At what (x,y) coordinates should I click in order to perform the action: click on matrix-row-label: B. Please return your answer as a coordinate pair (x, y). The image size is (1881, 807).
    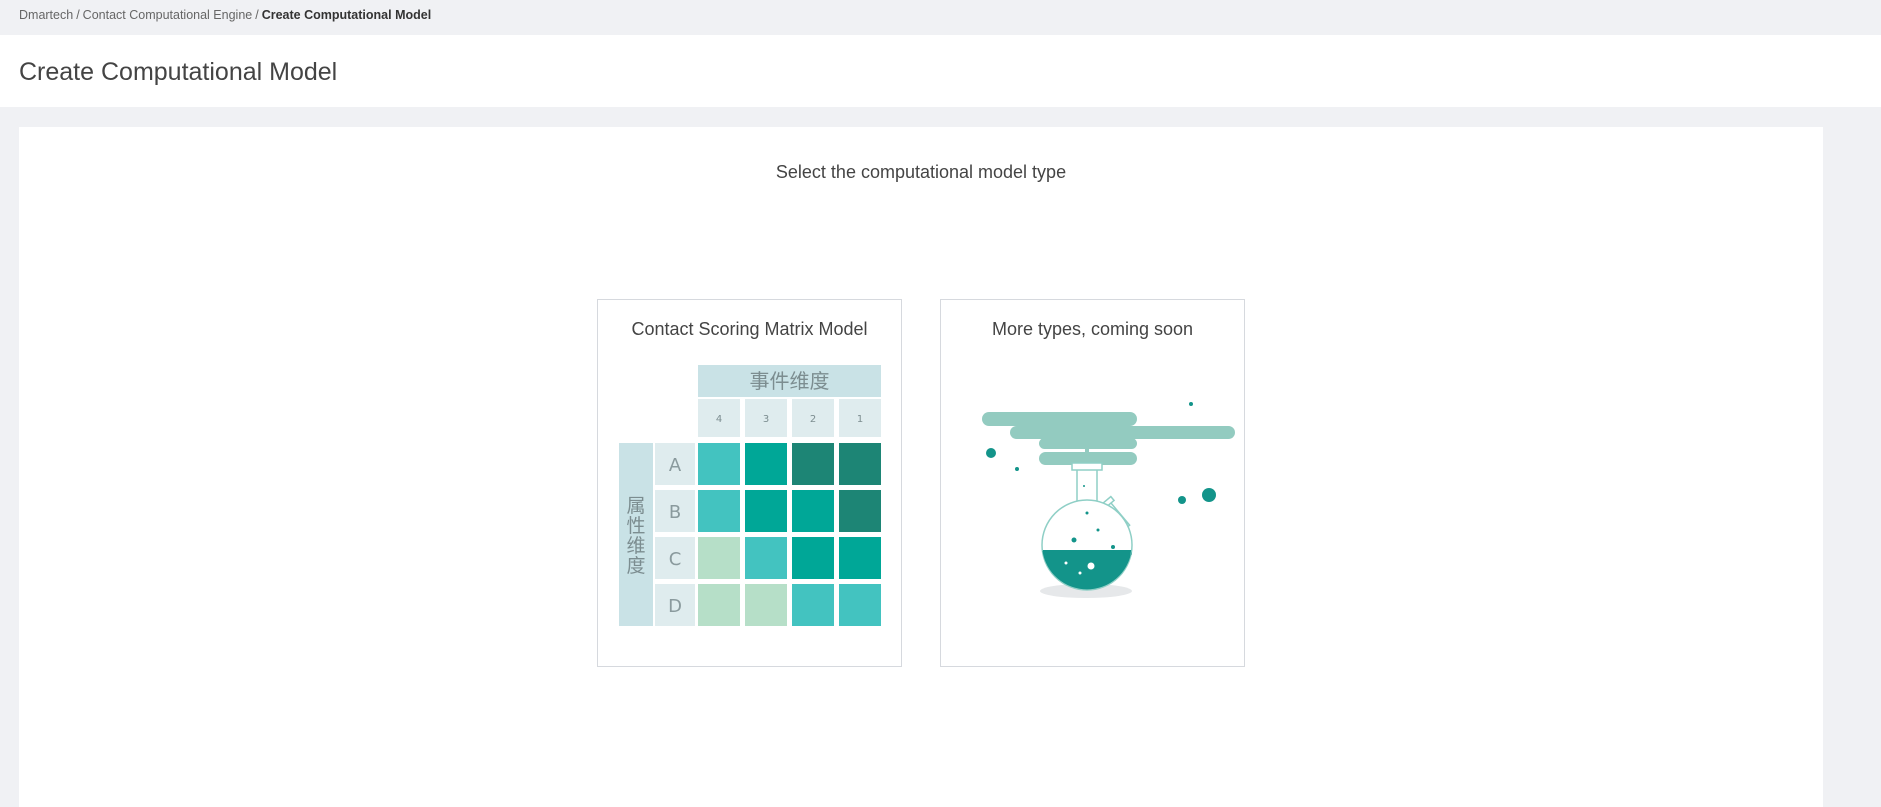
    Looking at the image, I should click on (675, 512).